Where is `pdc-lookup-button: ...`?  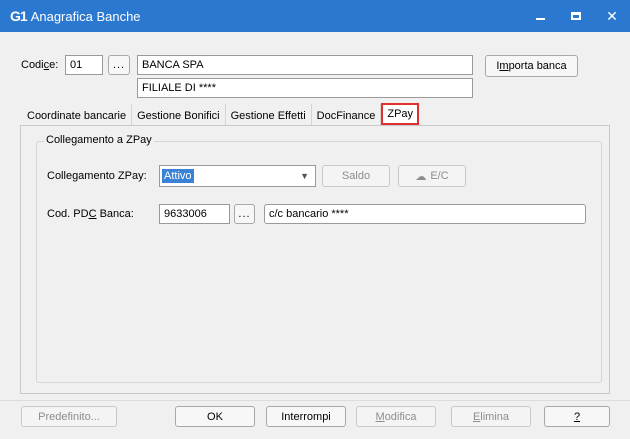 pdc-lookup-button: ... is located at coordinates (244, 214).